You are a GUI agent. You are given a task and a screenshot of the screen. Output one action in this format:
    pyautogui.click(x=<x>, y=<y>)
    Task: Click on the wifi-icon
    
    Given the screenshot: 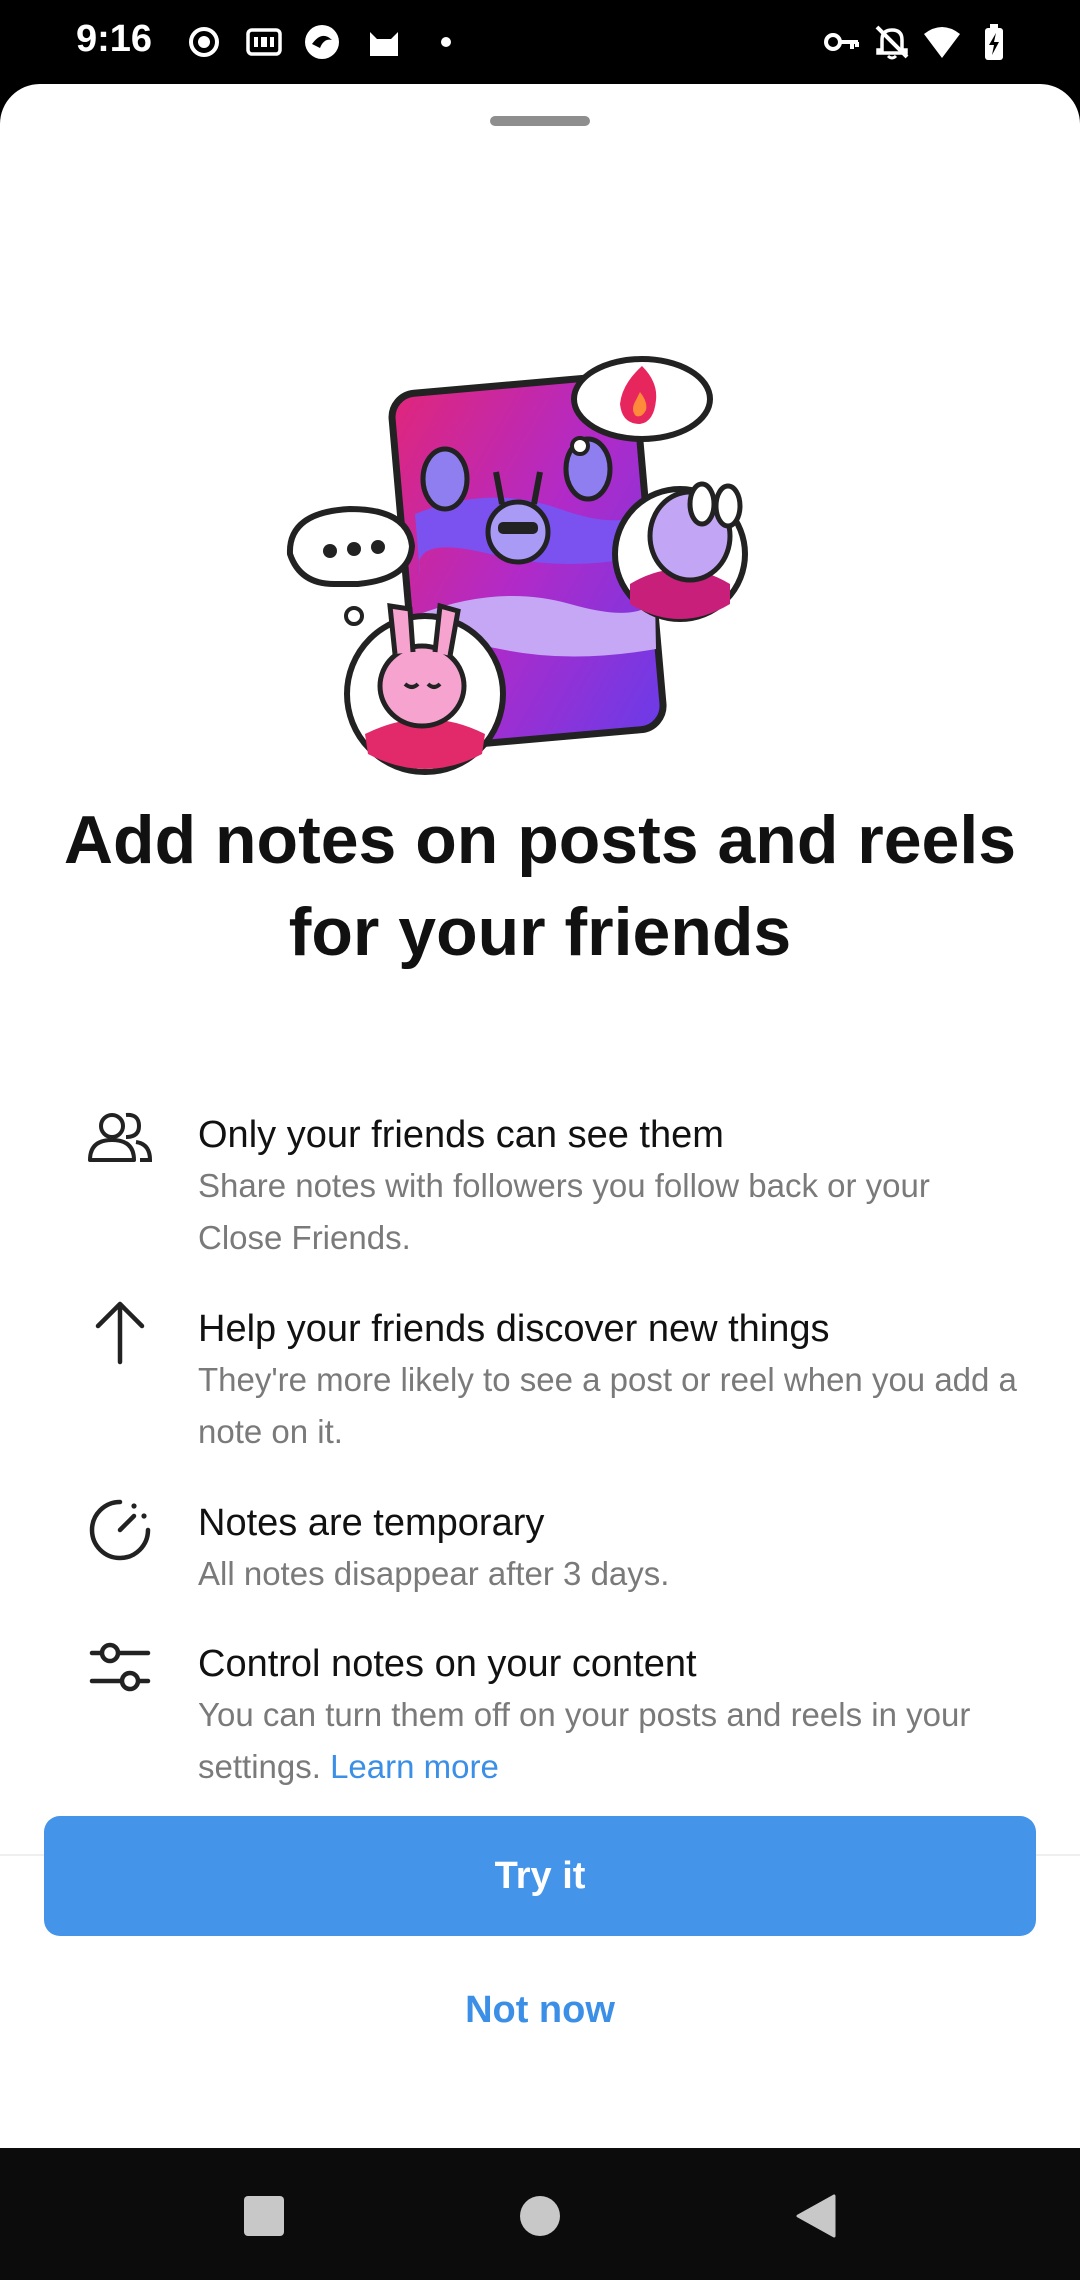 What is the action you would take?
    pyautogui.click(x=942, y=42)
    